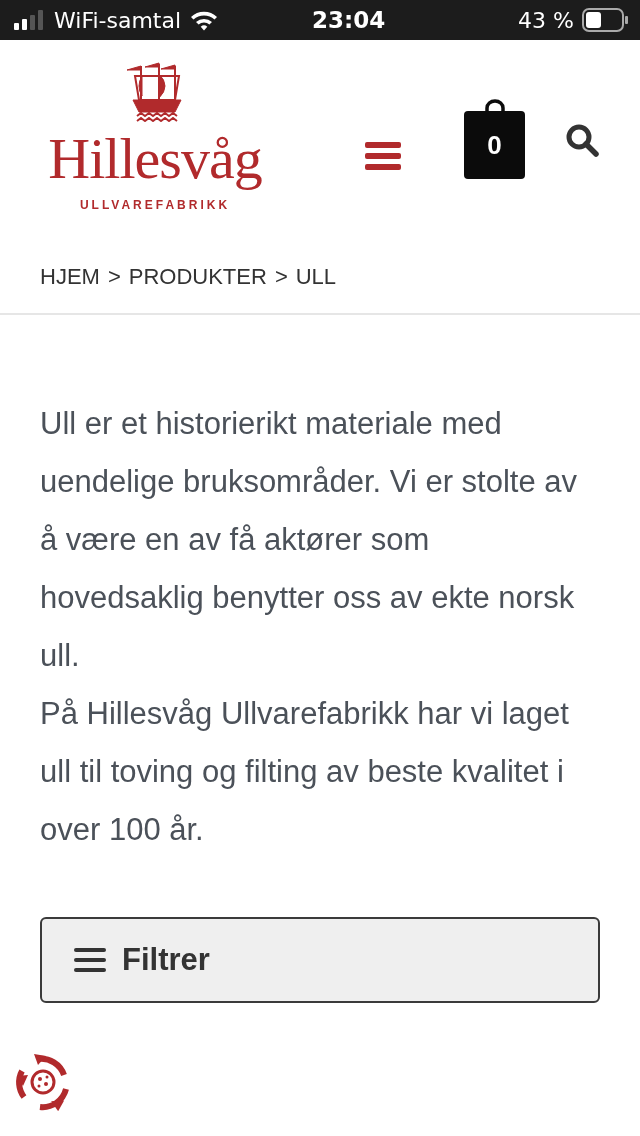 The image size is (640, 1136). What do you see at coordinates (320, 960) in the screenshot?
I see `filter-button: Filtrer` at bounding box center [320, 960].